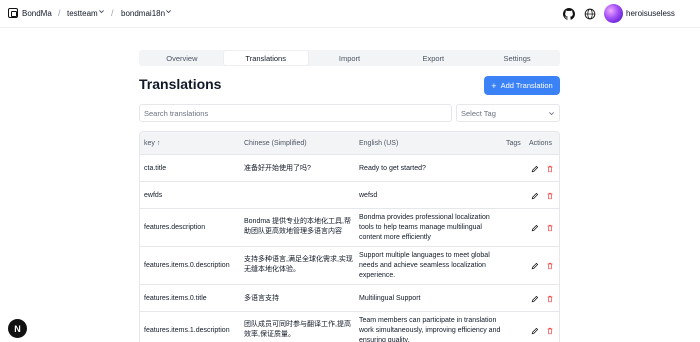 This screenshot has width=700, height=342. Describe the element at coordinates (613, 13) in the screenshot. I see `avatar` at that location.